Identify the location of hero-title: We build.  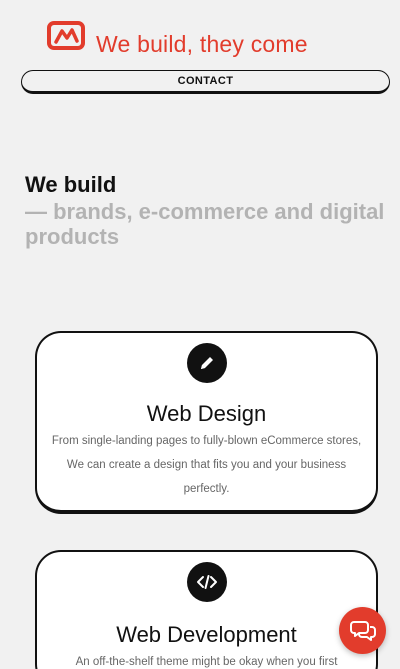
(71, 184).